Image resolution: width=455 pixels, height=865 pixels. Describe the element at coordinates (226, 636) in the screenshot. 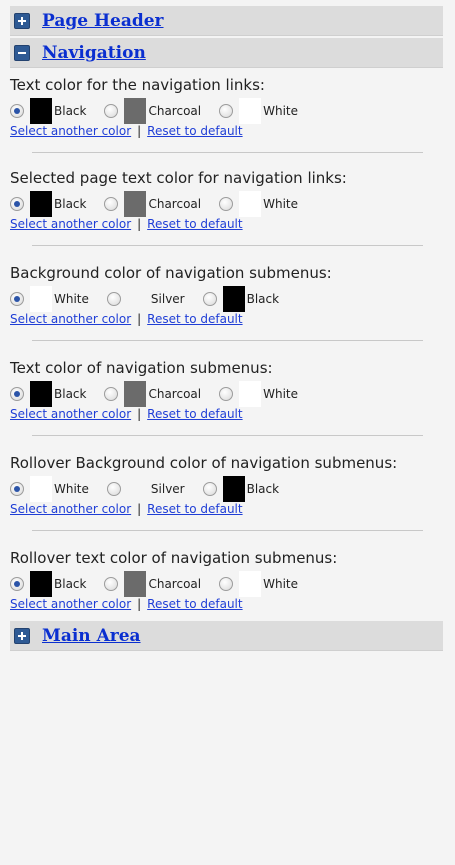

I see `section-header-main-area: Main Area` at that location.